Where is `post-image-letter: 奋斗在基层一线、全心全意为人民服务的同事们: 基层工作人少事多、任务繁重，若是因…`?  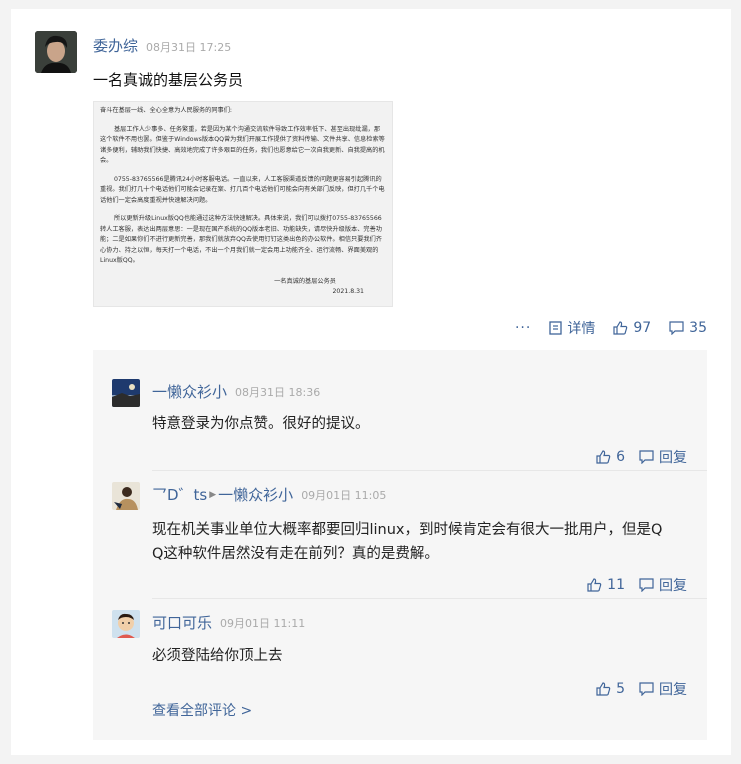 post-image-letter: 奋斗在基层一线、全心全意为人民服务的同事们: 基层工作人少事多、任务繁重，若是因… is located at coordinates (243, 204).